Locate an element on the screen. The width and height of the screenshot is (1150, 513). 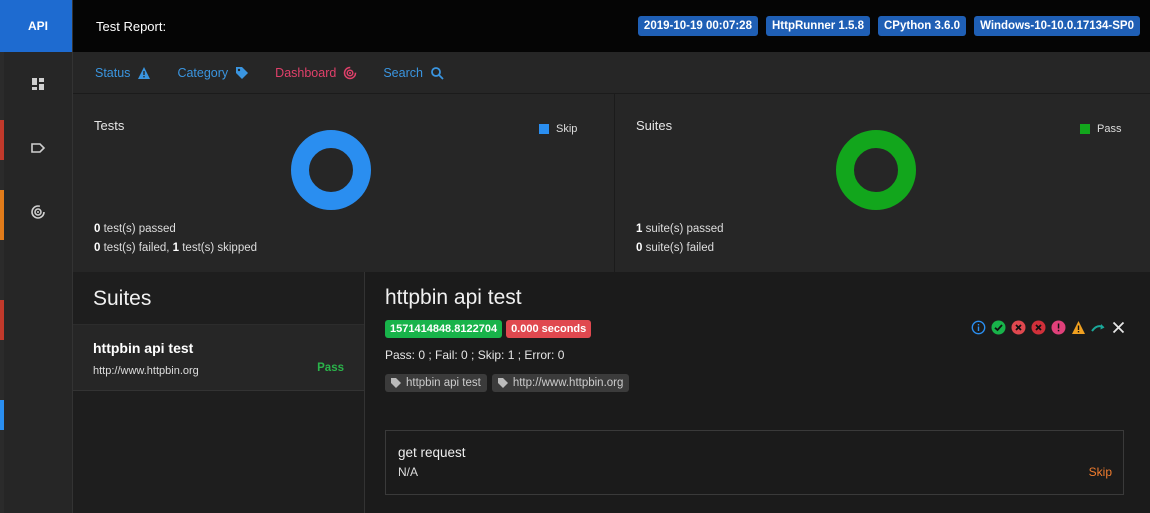
error-x-icon is located at coordinates (1038, 327).